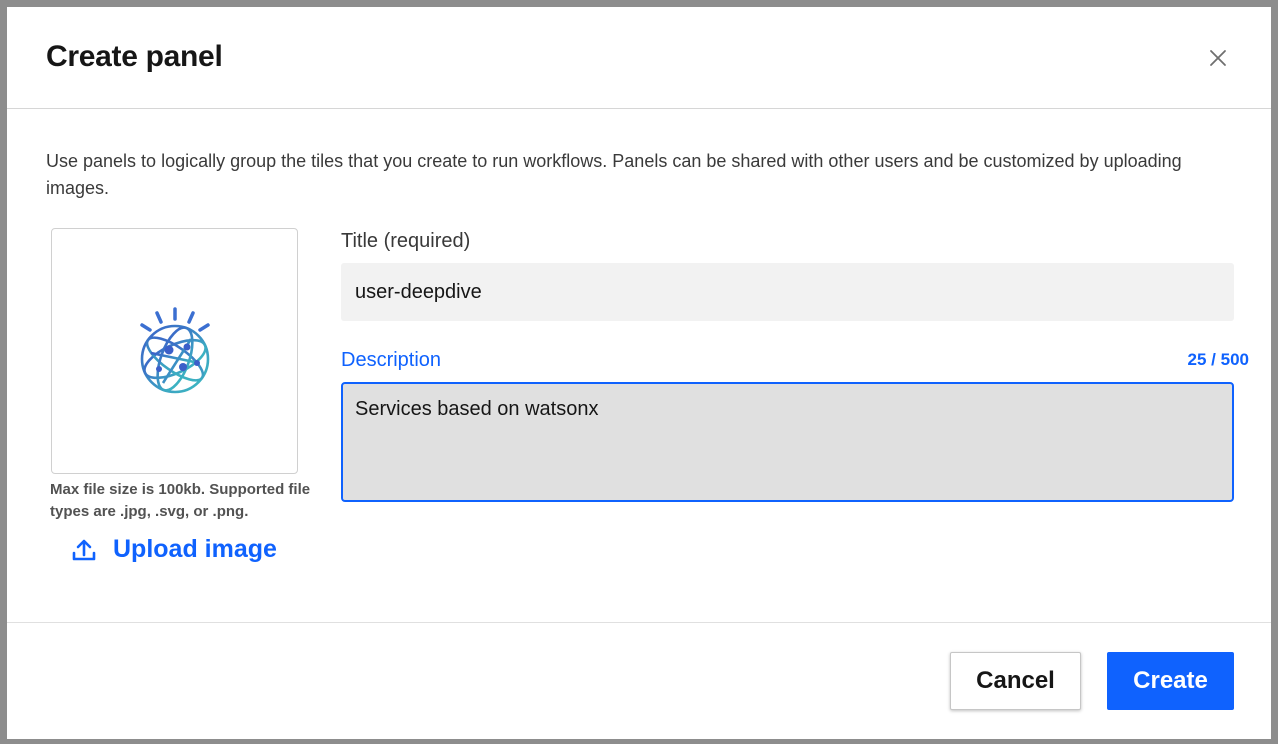 This screenshot has width=1278, height=744. What do you see at coordinates (639, 108) in the screenshot?
I see `header-divider` at bounding box center [639, 108].